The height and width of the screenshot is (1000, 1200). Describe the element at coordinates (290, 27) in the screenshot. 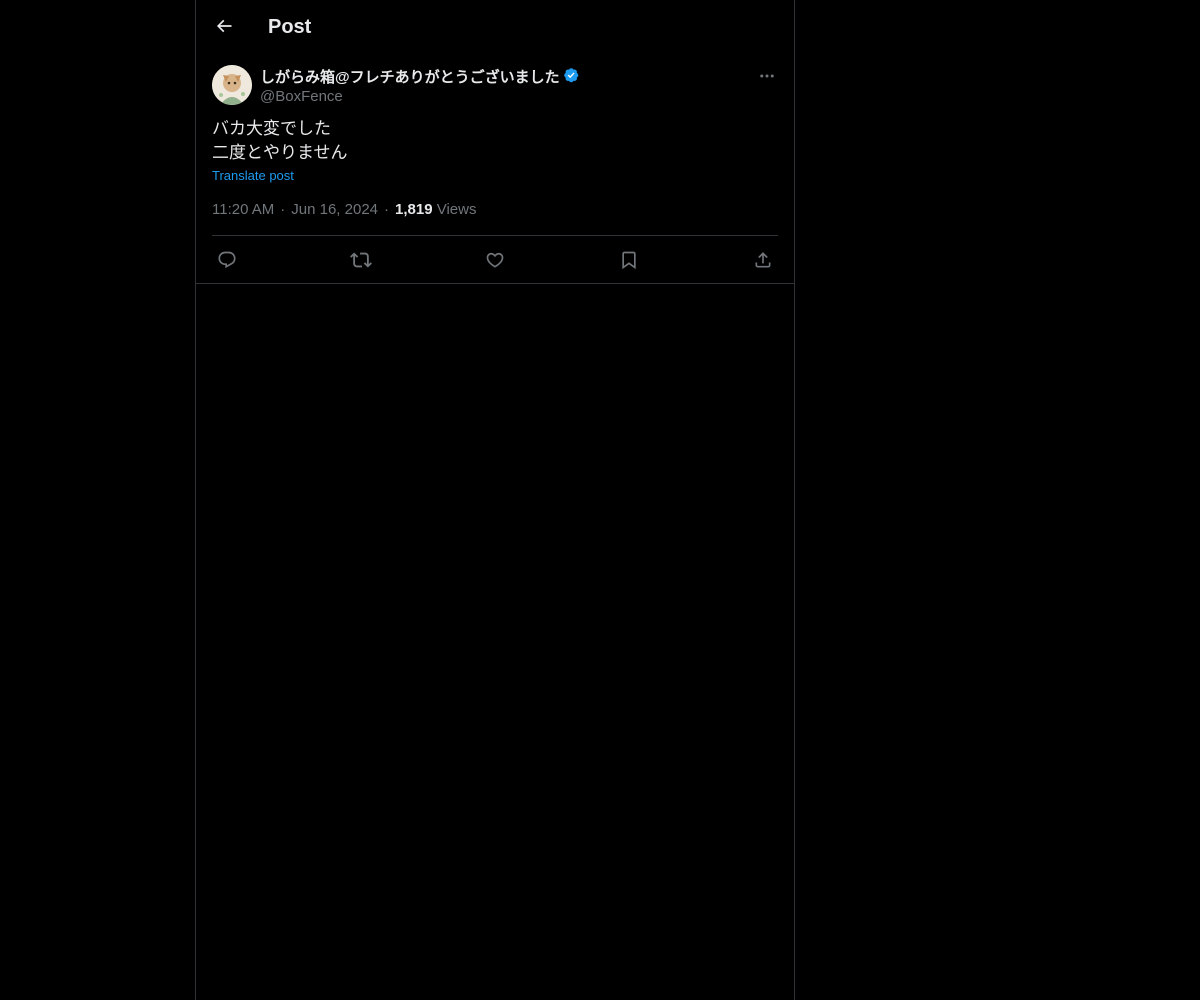

I see `page-title: Post` at that location.